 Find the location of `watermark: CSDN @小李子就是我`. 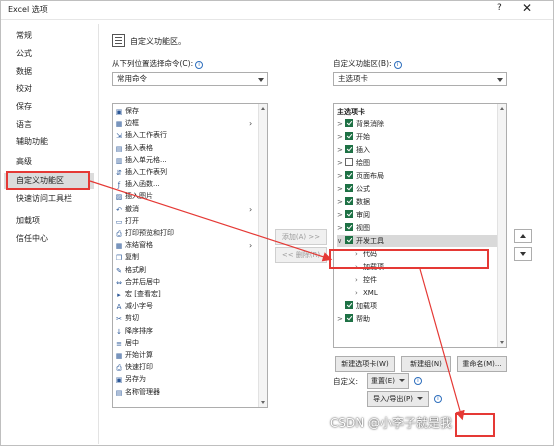

watermark: CSDN @小李子就是我 is located at coordinates (391, 423).